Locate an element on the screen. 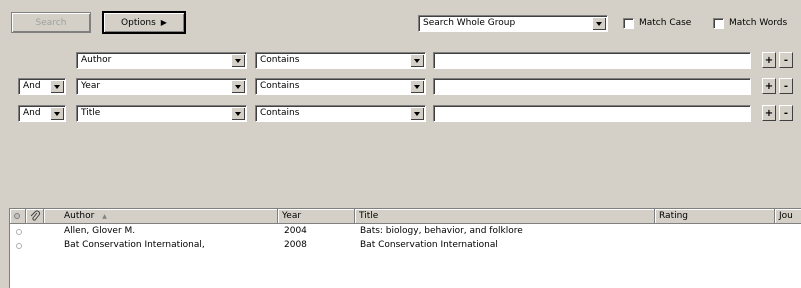 Image resolution: width=801 pixels, height=288 pixels. column-header-journal: Jou is located at coordinates (788, 216).